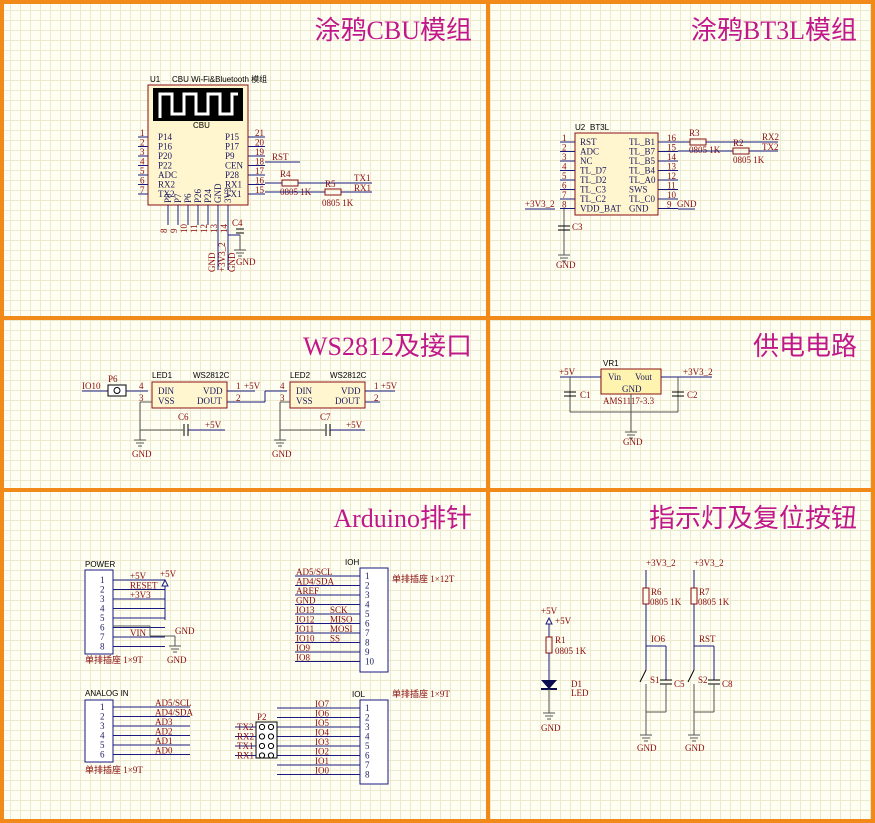 The height and width of the screenshot is (823, 875). What do you see at coordinates (177, 660) in the screenshot?
I see `arduino-gnd-2: GND` at bounding box center [177, 660].